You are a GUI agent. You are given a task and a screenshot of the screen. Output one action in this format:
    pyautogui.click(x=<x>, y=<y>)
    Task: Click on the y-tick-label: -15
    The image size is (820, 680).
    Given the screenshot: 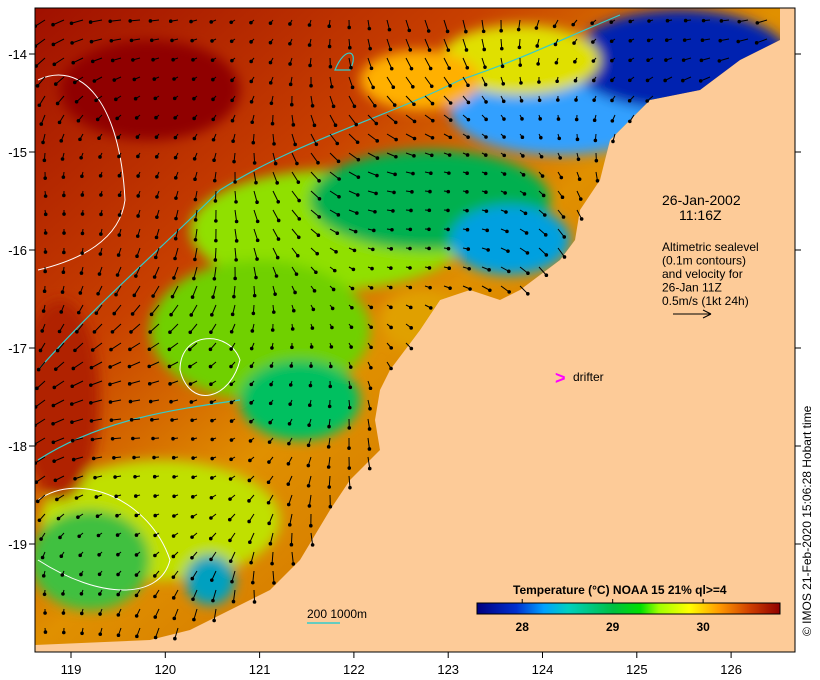 What is the action you would take?
    pyautogui.click(x=17, y=152)
    